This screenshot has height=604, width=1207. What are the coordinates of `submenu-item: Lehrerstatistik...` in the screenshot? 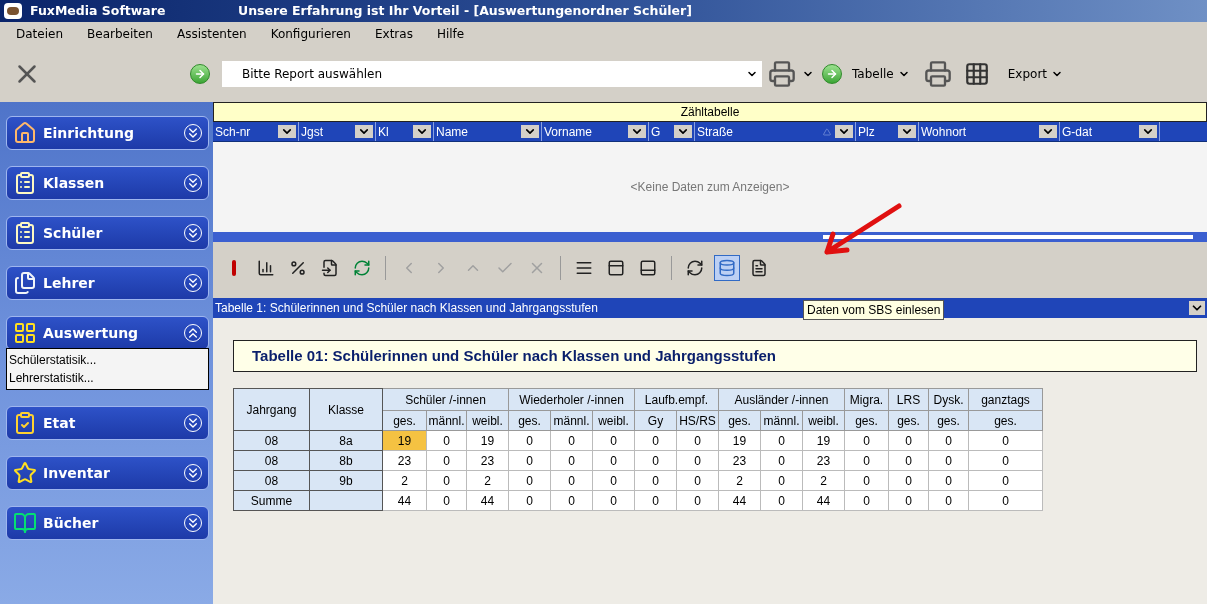 It's located at (107, 378).